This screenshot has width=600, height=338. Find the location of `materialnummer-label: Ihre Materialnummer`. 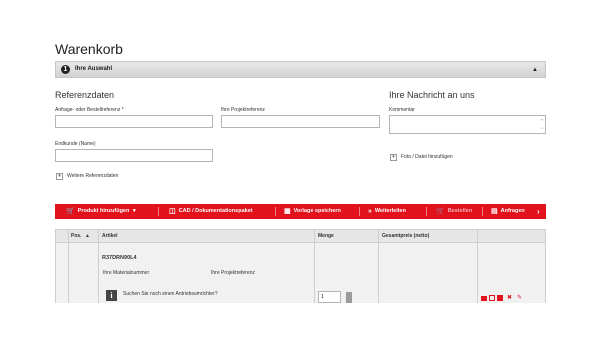

materialnummer-label: Ihre Materialnummer is located at coordinates (126, 273).